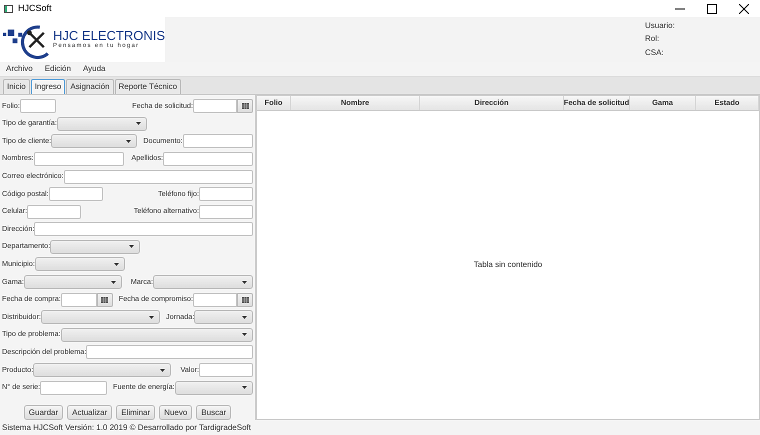 The height and width of the screenshot is (435, 760). What do you see at coordinates (44, 412) in the screenshot?
I see `form-button: Guardar` at bounding box center [44, 412].